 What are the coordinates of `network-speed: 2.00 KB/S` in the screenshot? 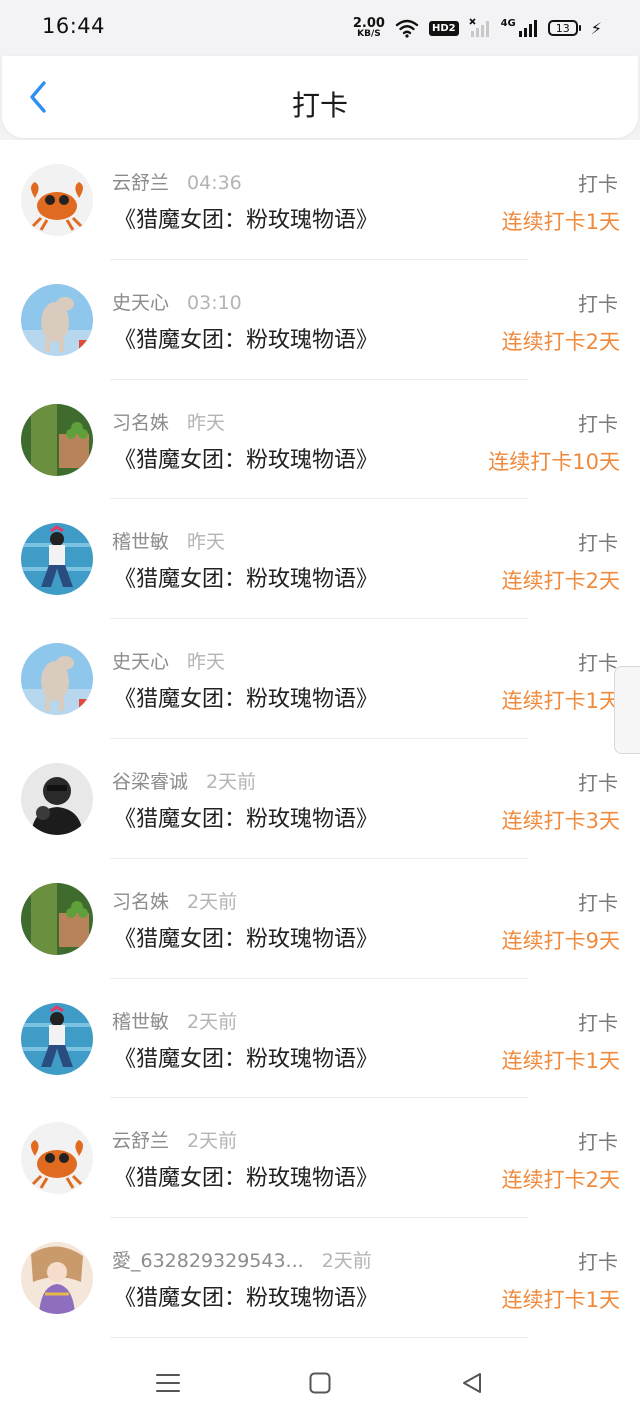 It's located at (368, 27).